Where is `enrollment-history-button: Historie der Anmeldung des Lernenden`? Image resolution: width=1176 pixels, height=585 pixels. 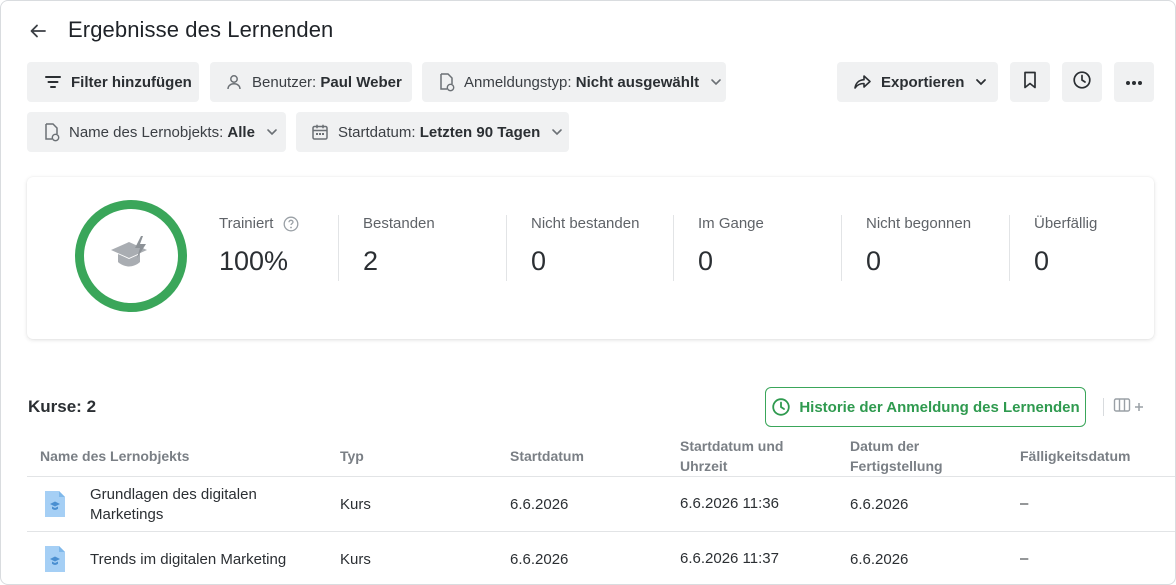
enrollment-history-button: Historie der Anmeldung des Lernenden is located at coordinates (925, 407).